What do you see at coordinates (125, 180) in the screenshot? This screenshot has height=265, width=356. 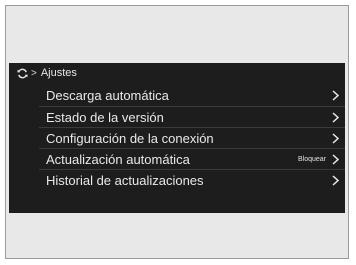 I see `menu-item-label: Historial de actualizaciones` at bounding box center [125, 180].